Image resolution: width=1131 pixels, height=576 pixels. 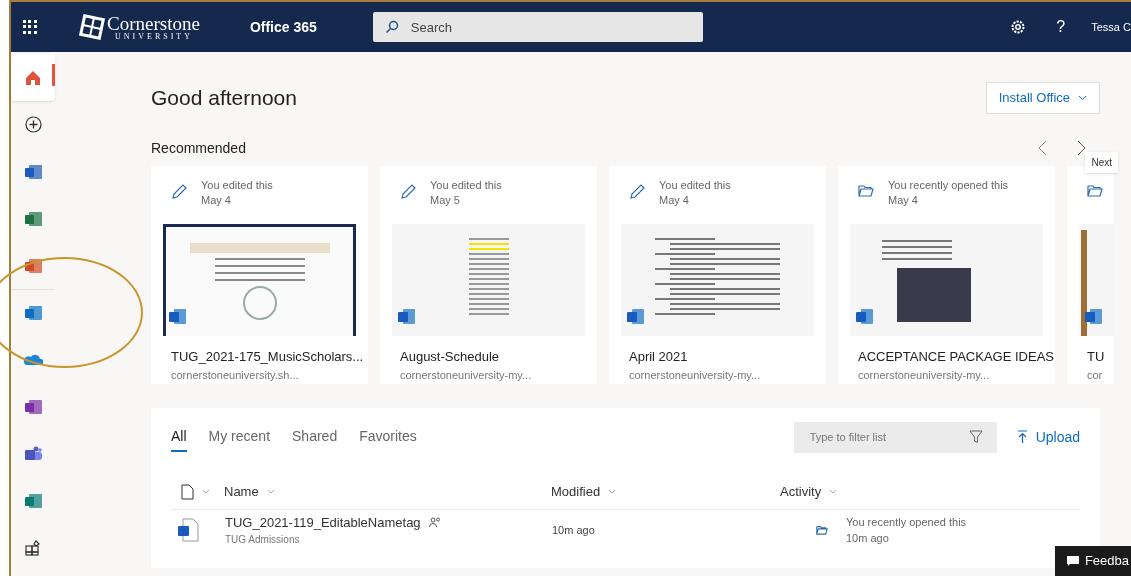 I want to click on logo-subtext: UNIVERSITY, so click(x=154, y=36).